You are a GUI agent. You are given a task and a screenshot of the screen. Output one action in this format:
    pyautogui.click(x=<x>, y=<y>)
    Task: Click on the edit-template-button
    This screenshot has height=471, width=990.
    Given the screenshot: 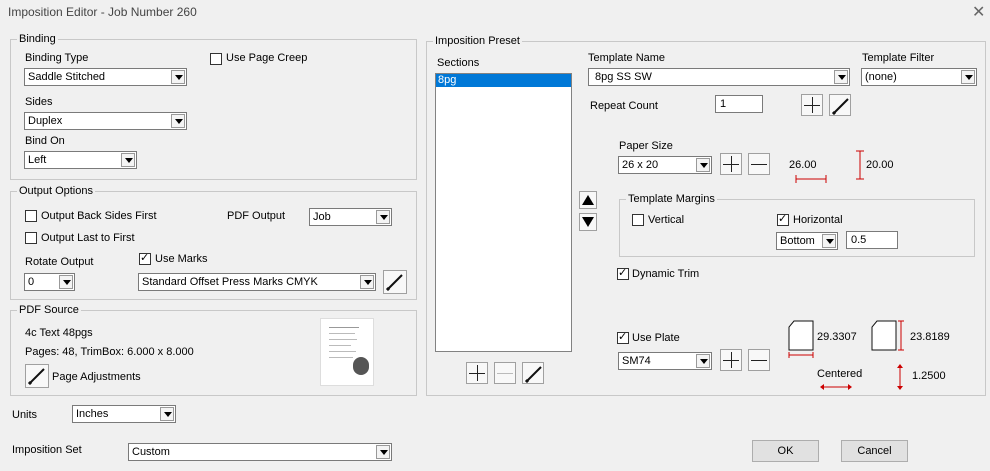 What is the action you would take?
    pyautogui.click(x=840, y=105)
    